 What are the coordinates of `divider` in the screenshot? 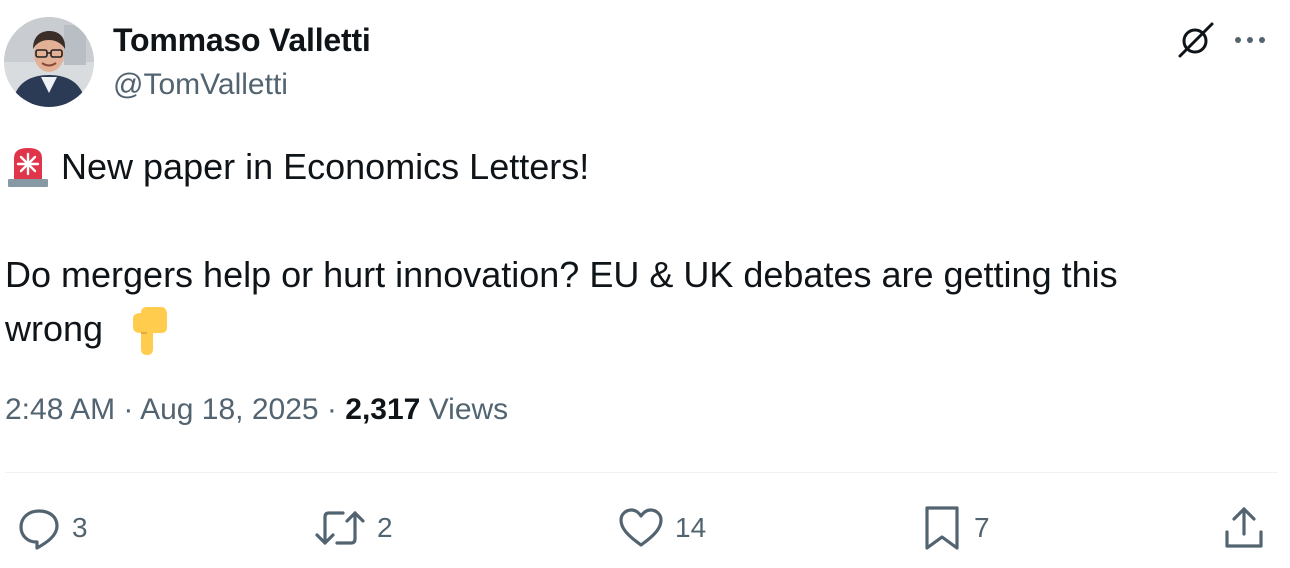 It's located at (641, 472).